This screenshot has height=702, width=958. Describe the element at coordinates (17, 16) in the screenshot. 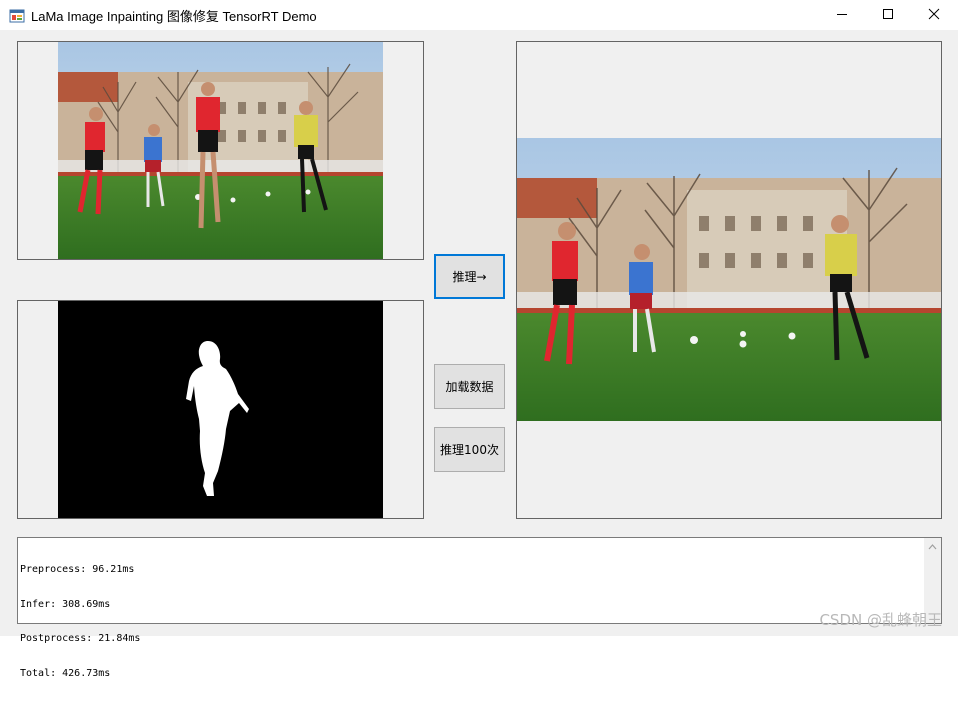

I see `app-window-icon` at that location.